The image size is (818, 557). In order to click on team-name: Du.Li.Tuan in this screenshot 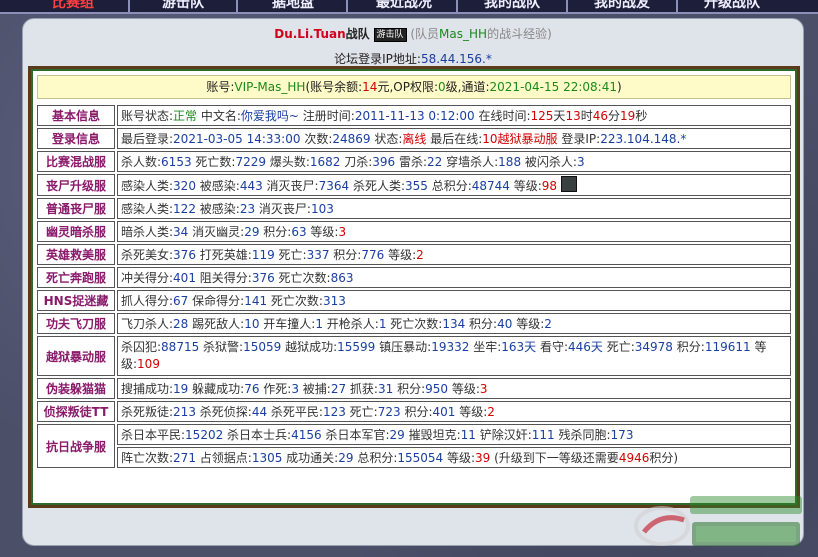, I will do `click(309, 34)`.